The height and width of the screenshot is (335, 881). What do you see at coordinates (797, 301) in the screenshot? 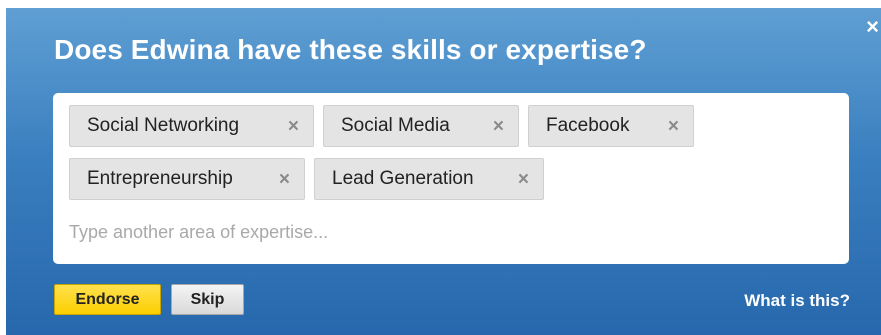
I see `what-is-this-link: What is this?` at bounding box center [797, 301].